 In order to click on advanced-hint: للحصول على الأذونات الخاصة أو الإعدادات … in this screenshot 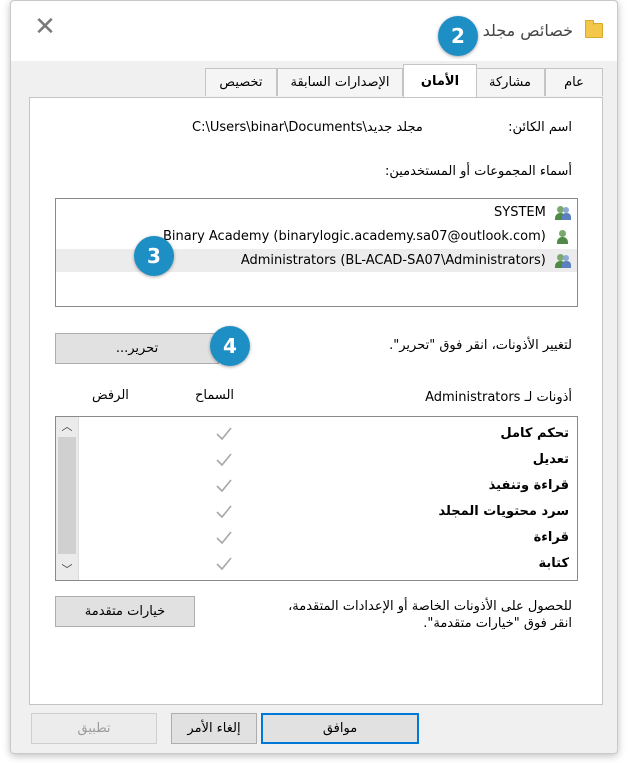, I will do `click(430, 615)`.